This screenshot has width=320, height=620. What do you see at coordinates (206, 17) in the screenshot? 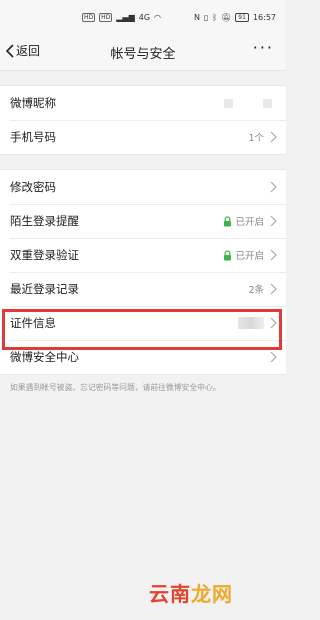
I see `vibrate-icon: ▯` at bounding box center [206, 17].